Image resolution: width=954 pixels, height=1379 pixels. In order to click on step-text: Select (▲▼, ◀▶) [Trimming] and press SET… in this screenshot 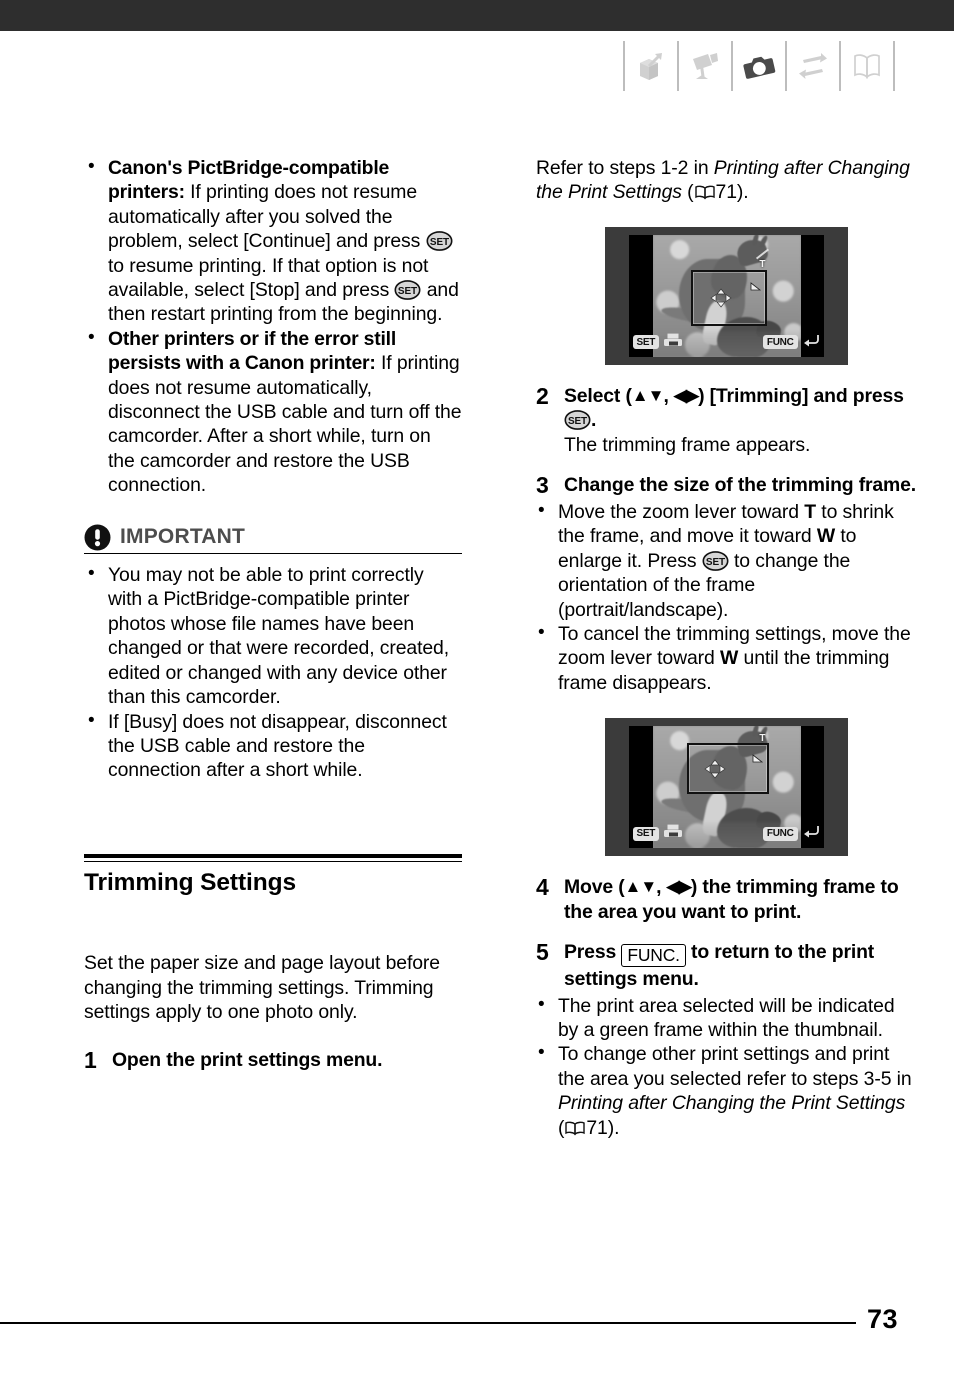, I will do `click(740, 408)`.